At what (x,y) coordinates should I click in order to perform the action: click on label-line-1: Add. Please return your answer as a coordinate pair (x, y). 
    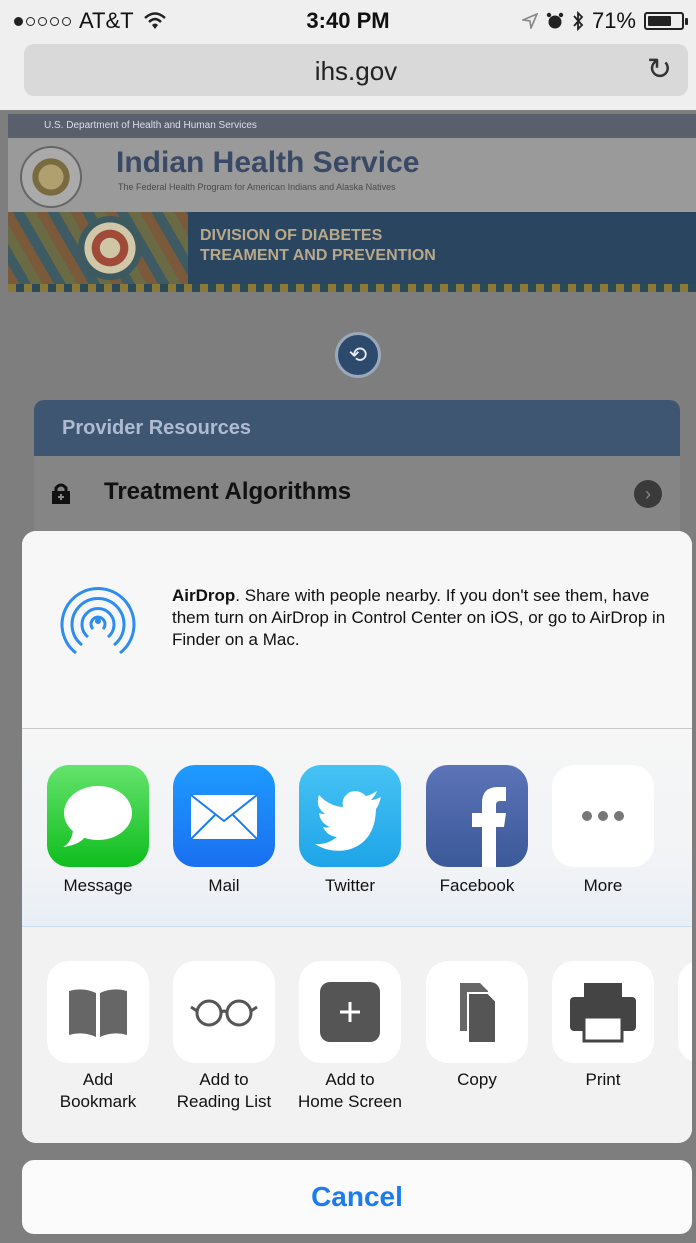
    Looking at the image, I should click on (98, 1079).